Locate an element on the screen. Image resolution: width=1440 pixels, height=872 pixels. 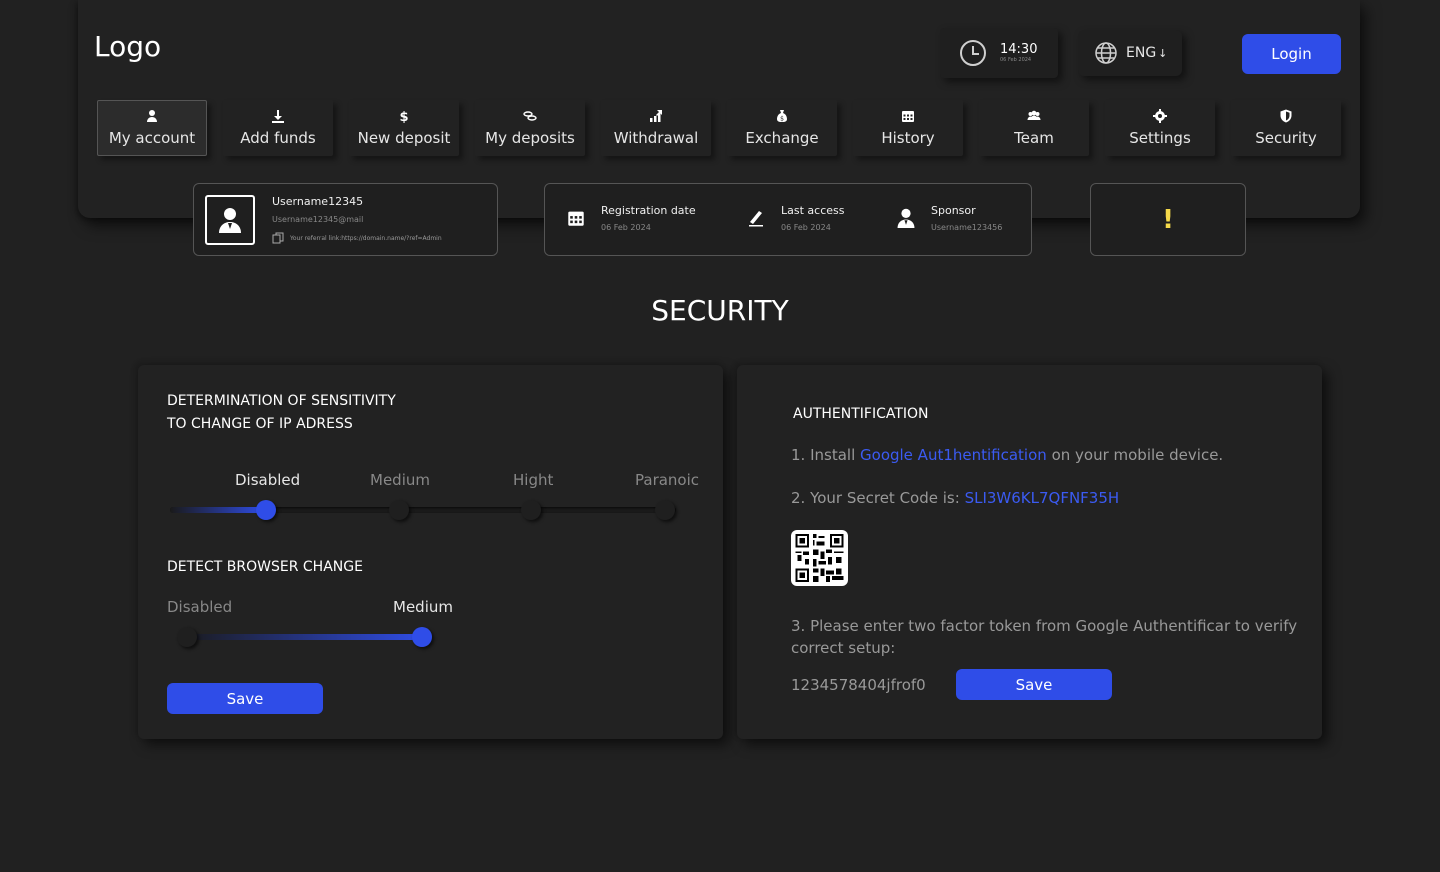
browser-slider-fill is located at coordinates (303, 637).